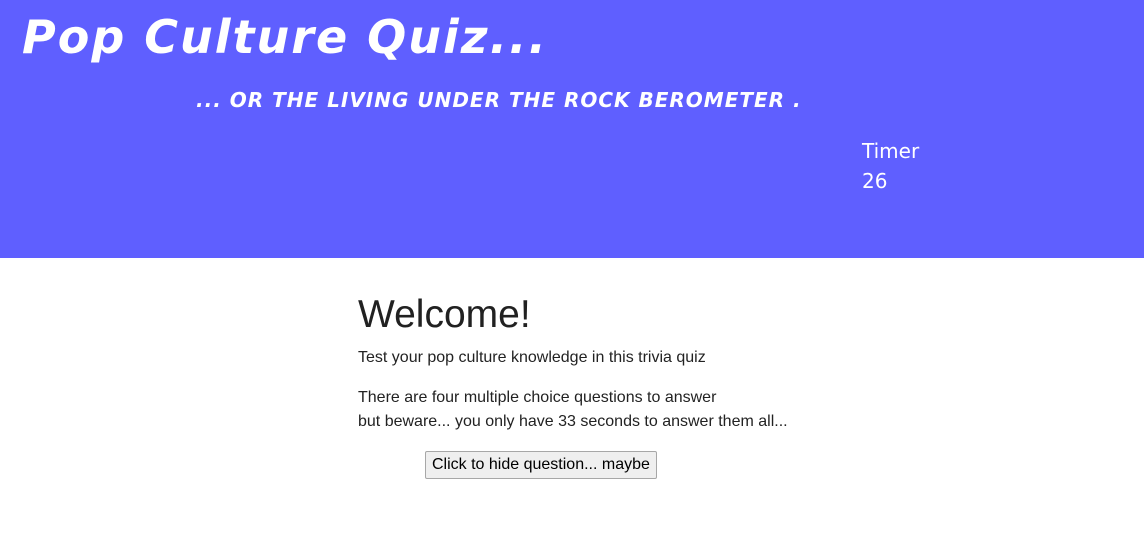 This screenshot has width=1144, height=540. Describe the element at coordinates (875, 181) in the screenshot. I see `timer-value: 26` at that location.